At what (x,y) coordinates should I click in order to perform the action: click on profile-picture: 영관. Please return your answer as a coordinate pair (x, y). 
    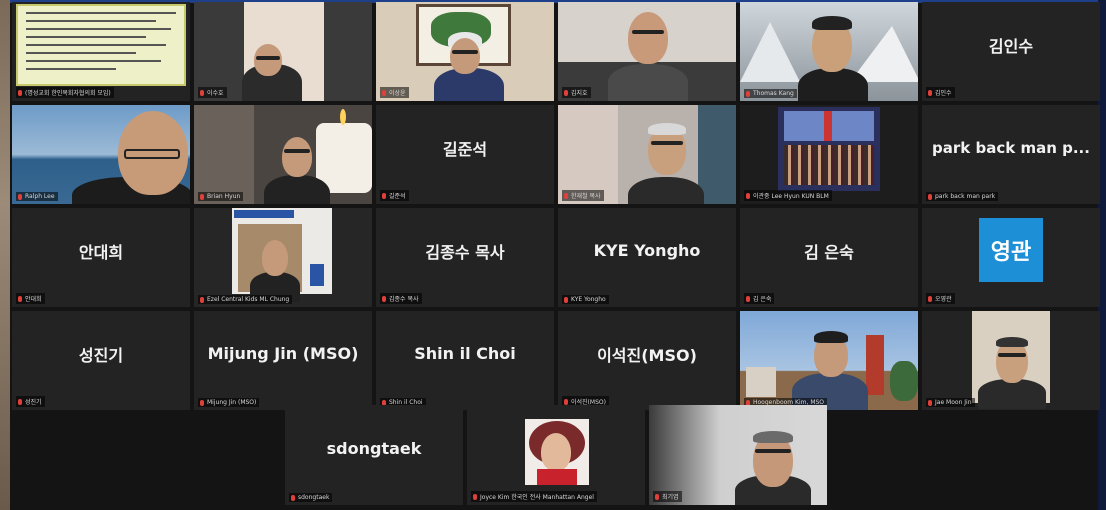
    Looking at the image, I should click on (1011, 249).